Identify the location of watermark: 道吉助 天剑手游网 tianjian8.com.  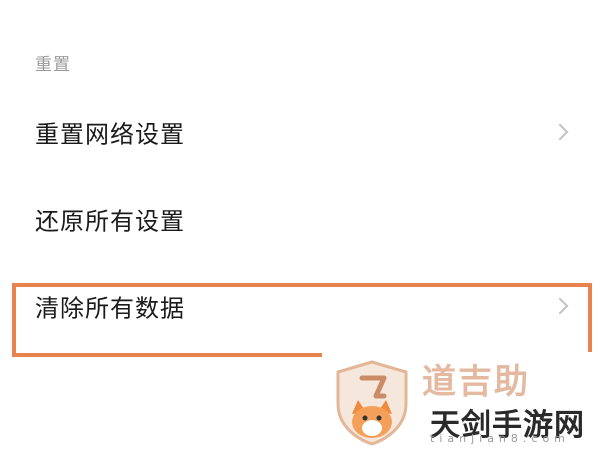
(461, 401).